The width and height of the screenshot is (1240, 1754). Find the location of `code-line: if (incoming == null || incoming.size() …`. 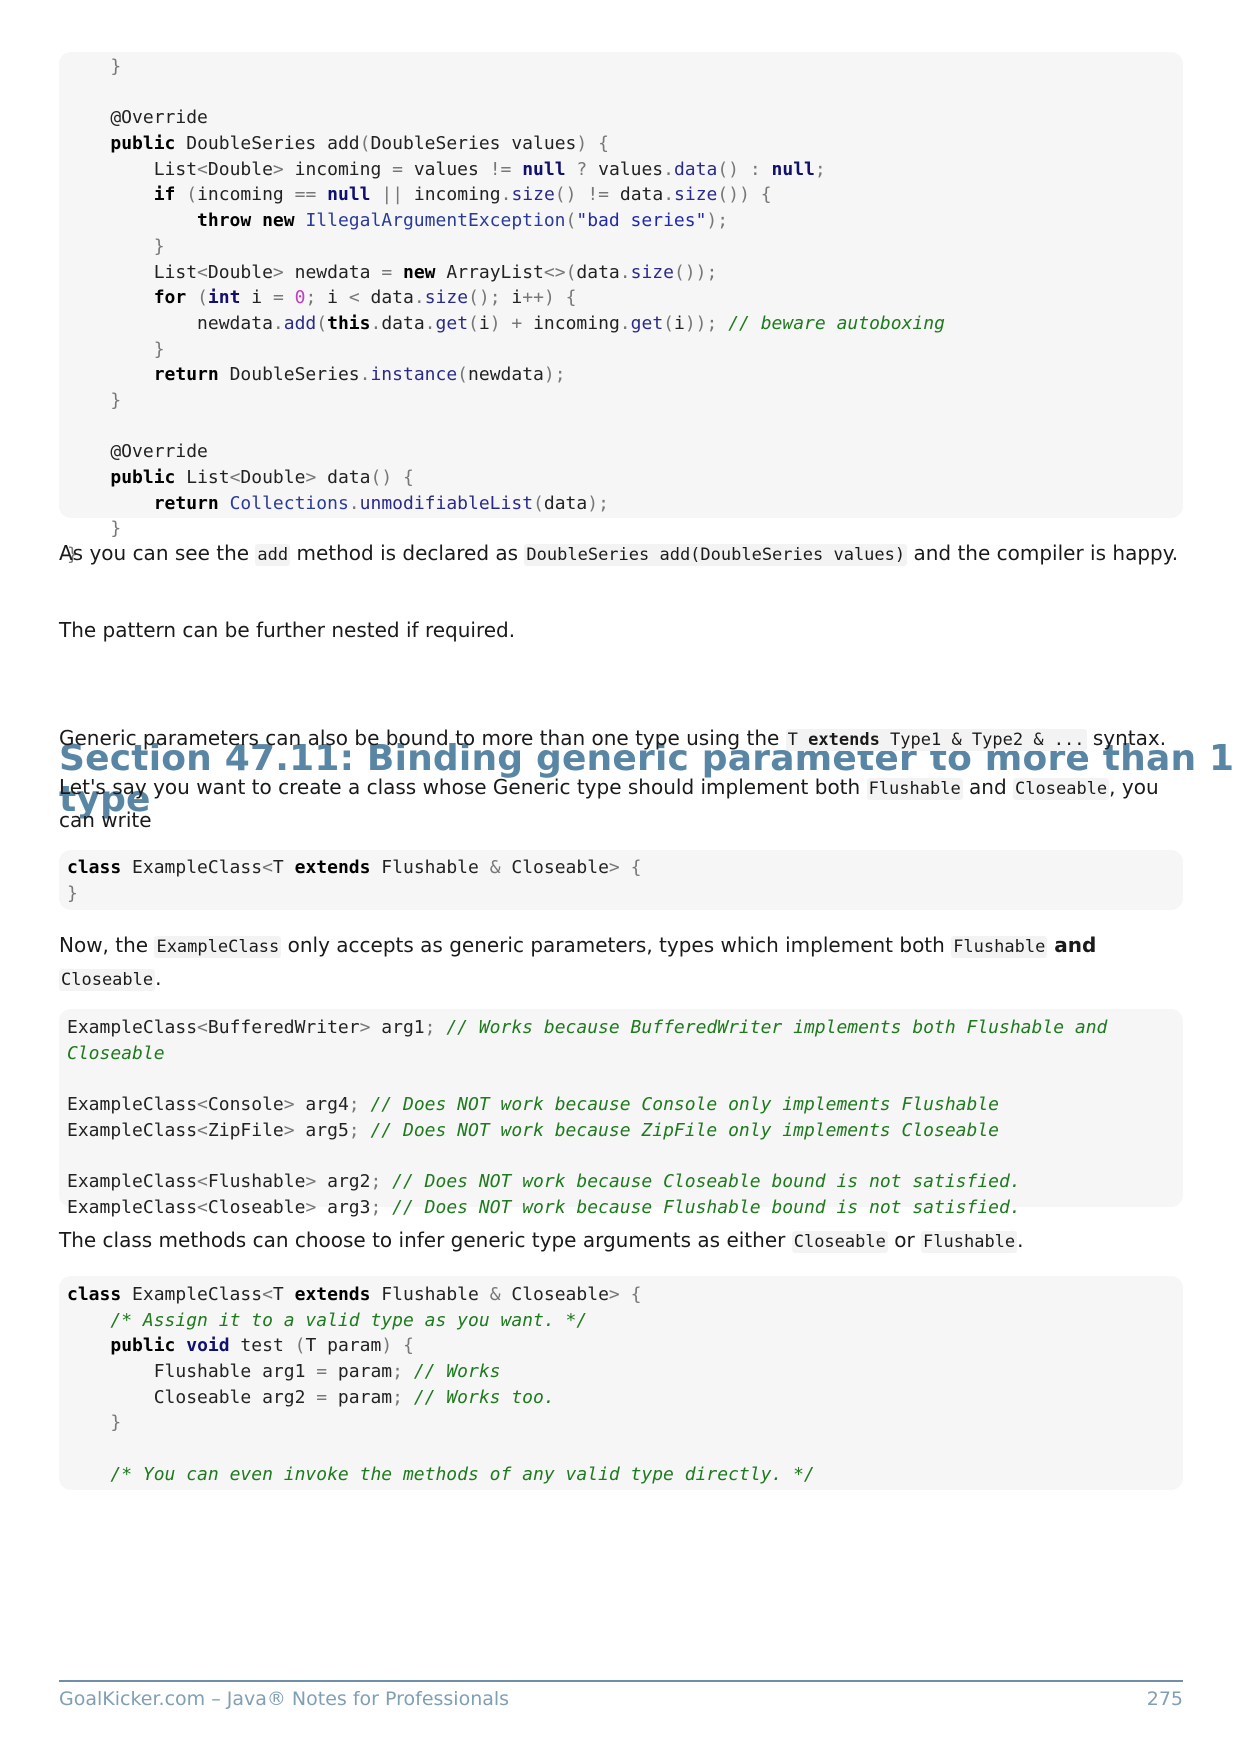

code-line: if (incoming == null || incoming.size() … is located at coordinates (462, 195).